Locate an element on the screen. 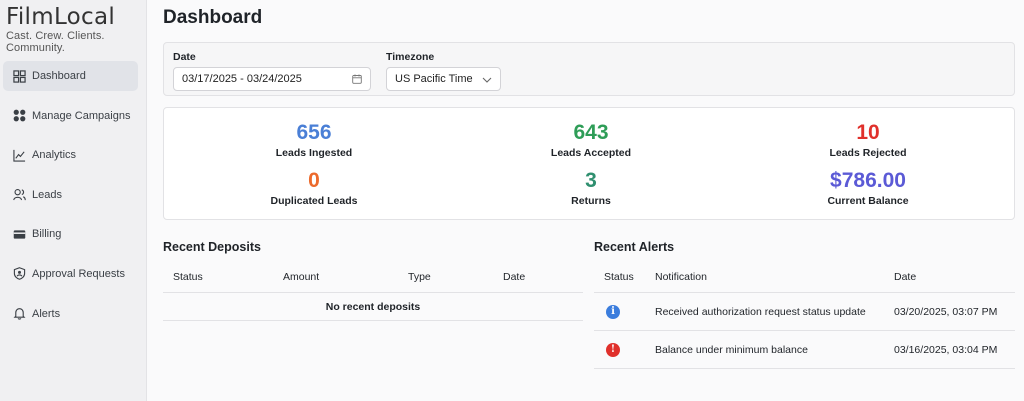 This screenshot has height=401, width=1024. bell-icon is located at coordinates (19, 313).